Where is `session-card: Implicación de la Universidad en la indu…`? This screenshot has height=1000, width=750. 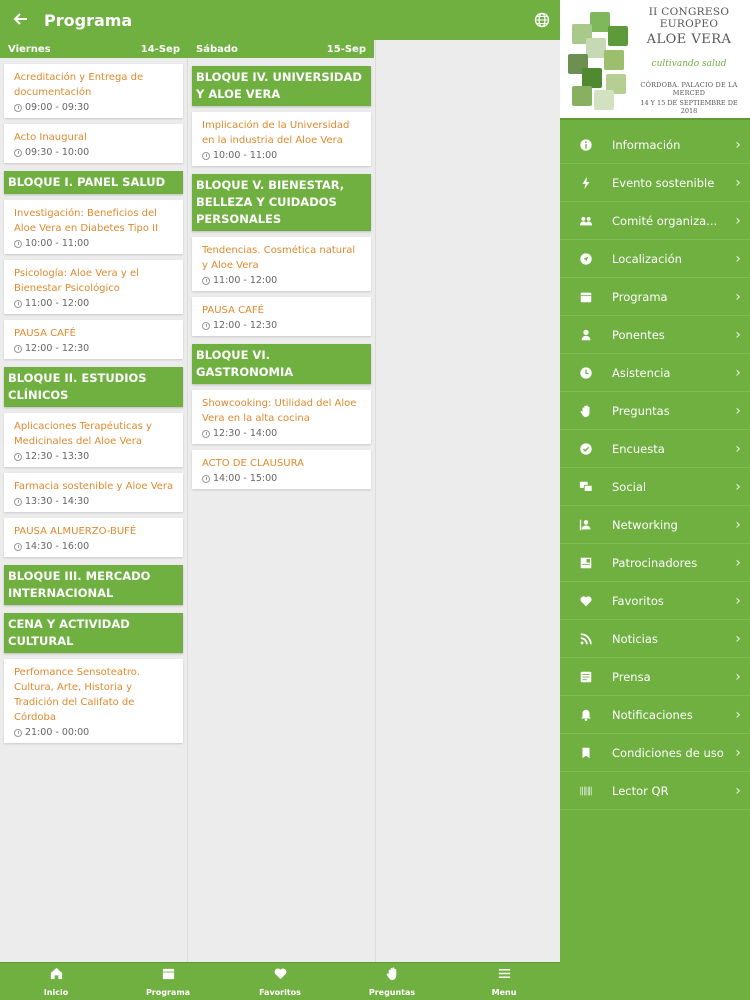
session-card: Implicación de la Universidad en la indu… is located at coordinates (281, 139).